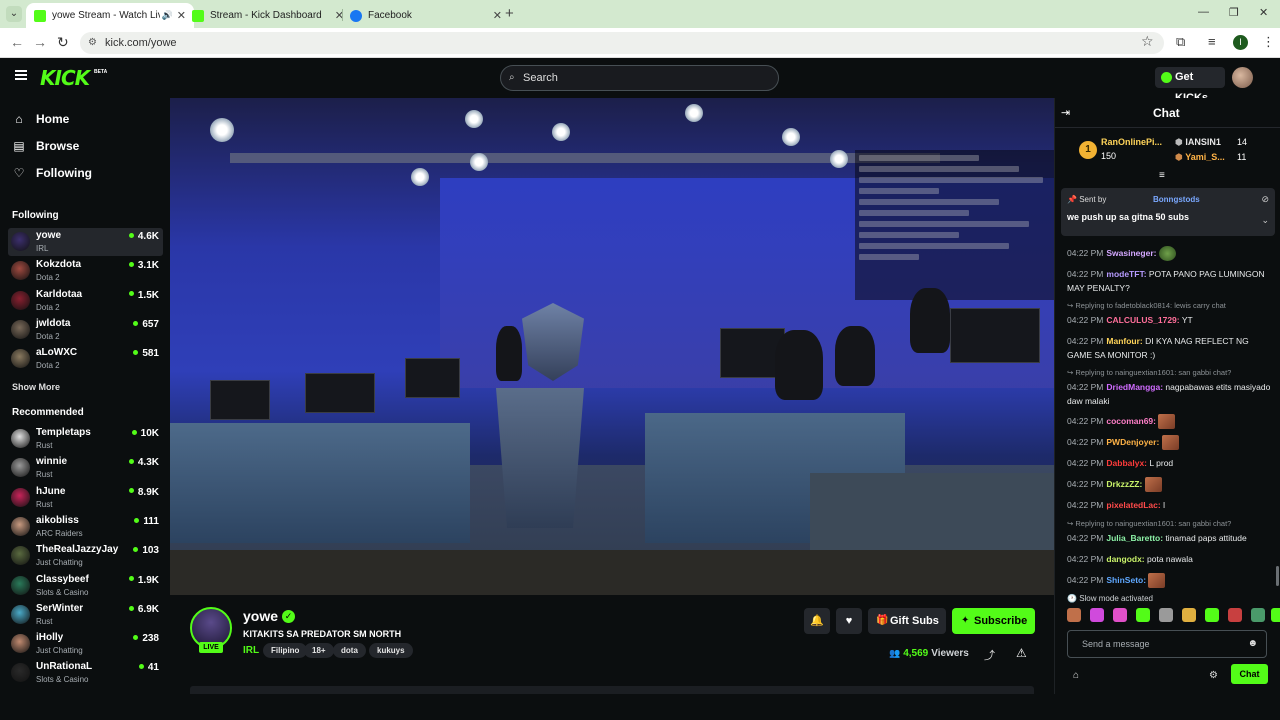 The image size is (1280, 720). What do you see at coordinates (509, 13) in the screenshot?
I see `new-tab-icon: +` at bounding box center [509, 13].